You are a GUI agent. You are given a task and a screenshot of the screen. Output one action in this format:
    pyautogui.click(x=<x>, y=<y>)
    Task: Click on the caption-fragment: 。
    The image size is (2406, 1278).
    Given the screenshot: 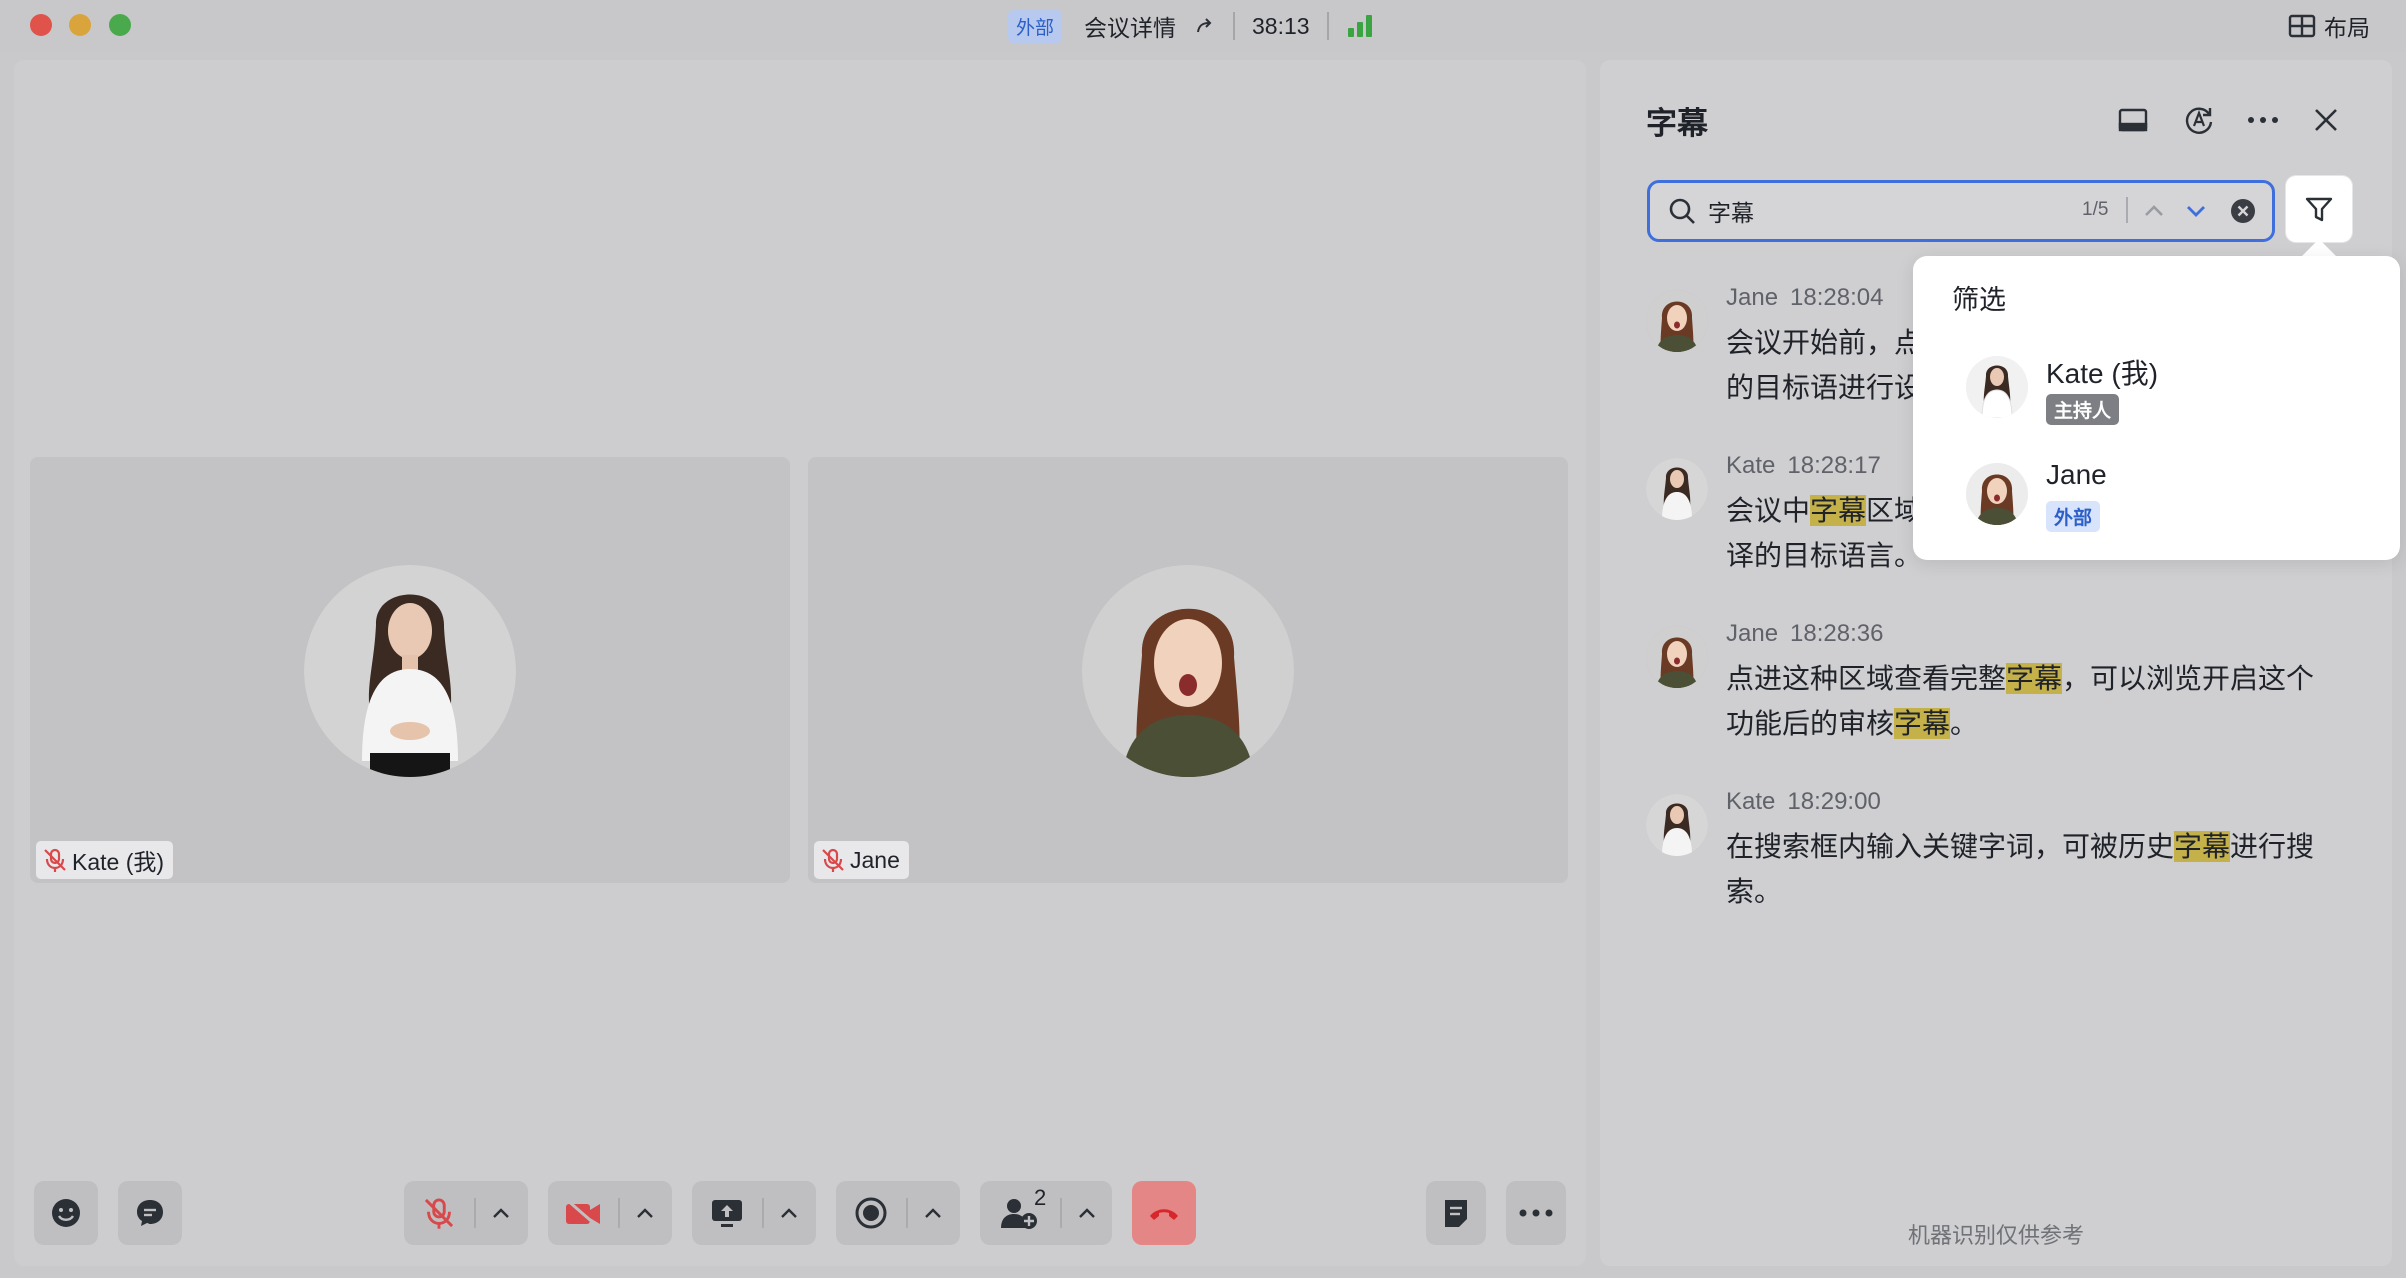 What is the action you would take?
    pyautogui.click(x=1964, y=723)
    